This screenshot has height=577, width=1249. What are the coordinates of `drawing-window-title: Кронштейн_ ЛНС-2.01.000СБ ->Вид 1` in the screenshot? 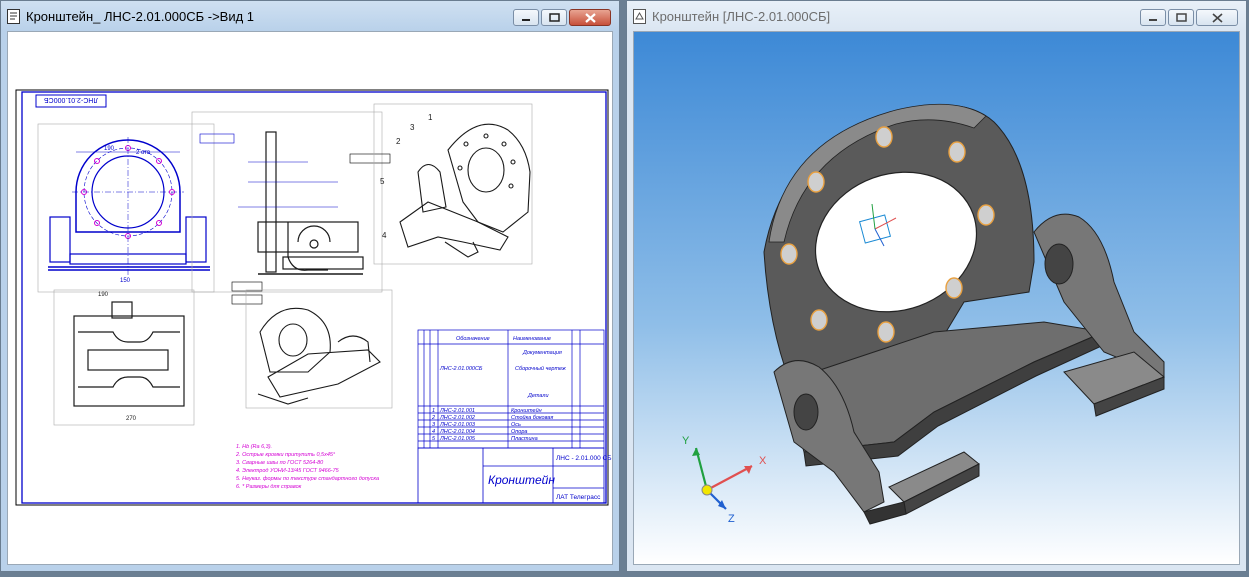 It's located at (140, 16).